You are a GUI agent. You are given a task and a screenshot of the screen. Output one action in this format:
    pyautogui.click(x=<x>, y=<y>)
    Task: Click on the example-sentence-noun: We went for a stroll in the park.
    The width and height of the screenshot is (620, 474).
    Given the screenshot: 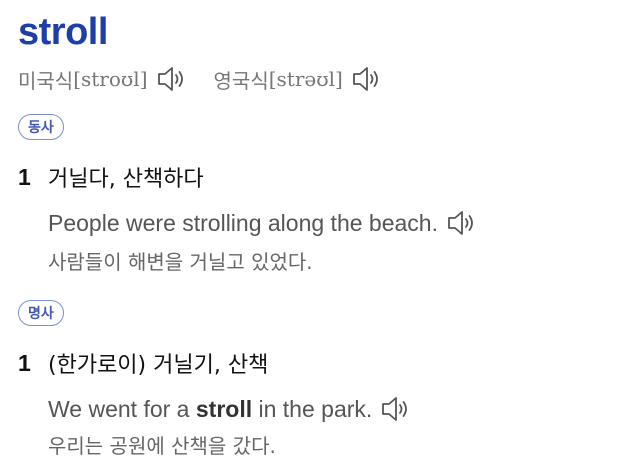 What is the action you would take?
    pyautogui.click(x=230, y=409)
    